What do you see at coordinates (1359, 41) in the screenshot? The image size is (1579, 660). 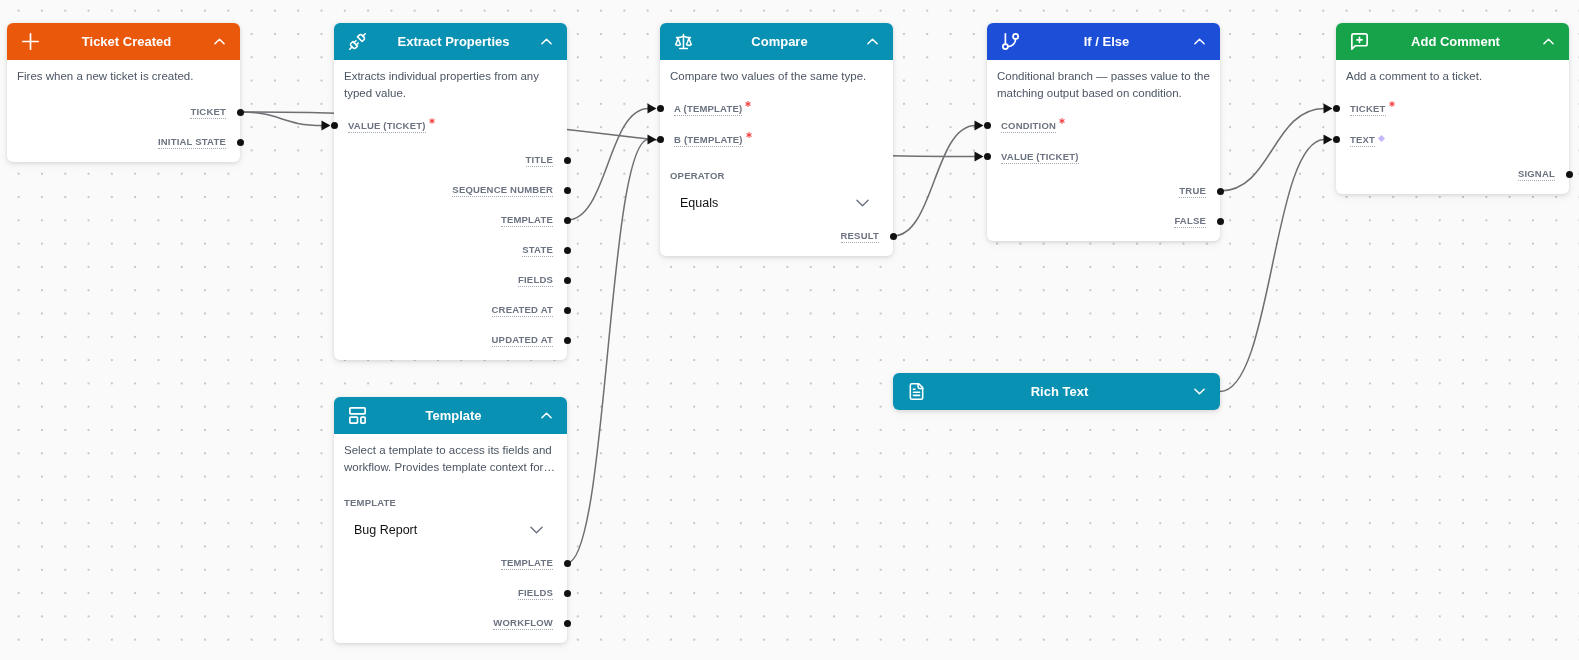 I see `comment-plus-icon` at bounding box center [1359, 41].